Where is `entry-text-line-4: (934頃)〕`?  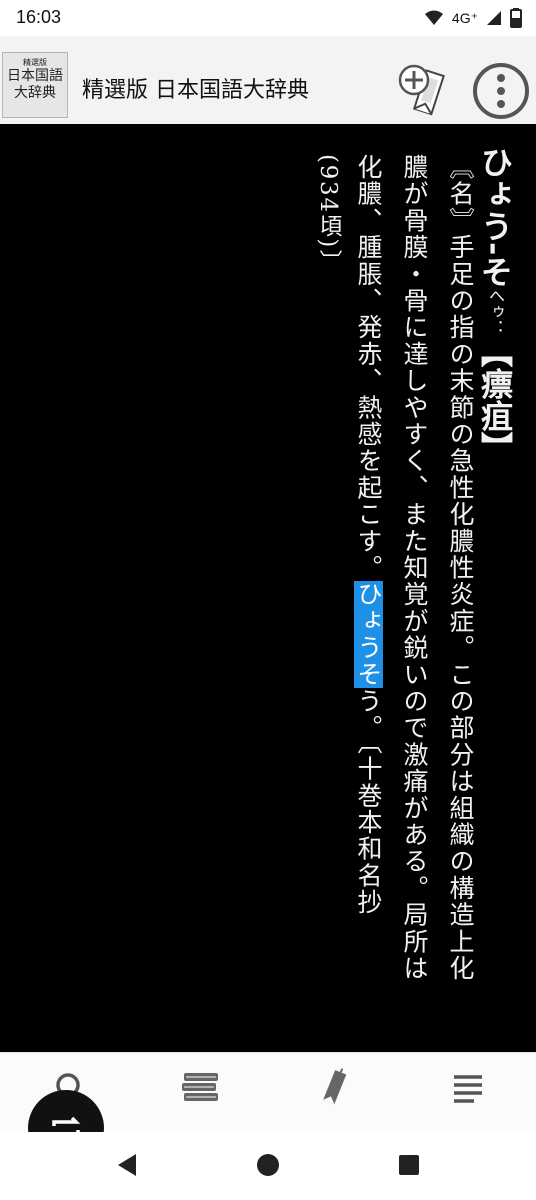 entry-text-line-4: (934頃)〕 is located at coordinates (328, 214).